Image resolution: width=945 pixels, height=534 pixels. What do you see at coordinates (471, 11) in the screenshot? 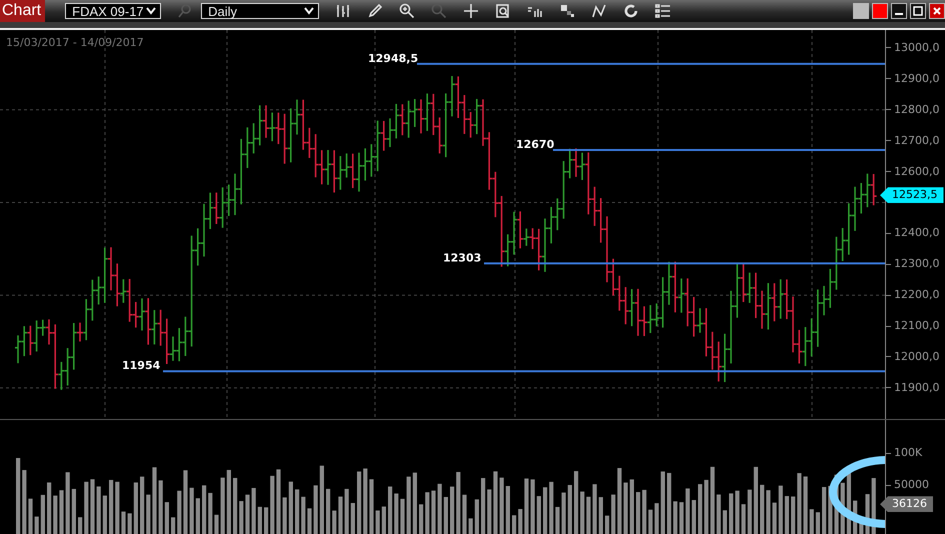
I see `crosshair-icon` at bounding box center [471, 11].